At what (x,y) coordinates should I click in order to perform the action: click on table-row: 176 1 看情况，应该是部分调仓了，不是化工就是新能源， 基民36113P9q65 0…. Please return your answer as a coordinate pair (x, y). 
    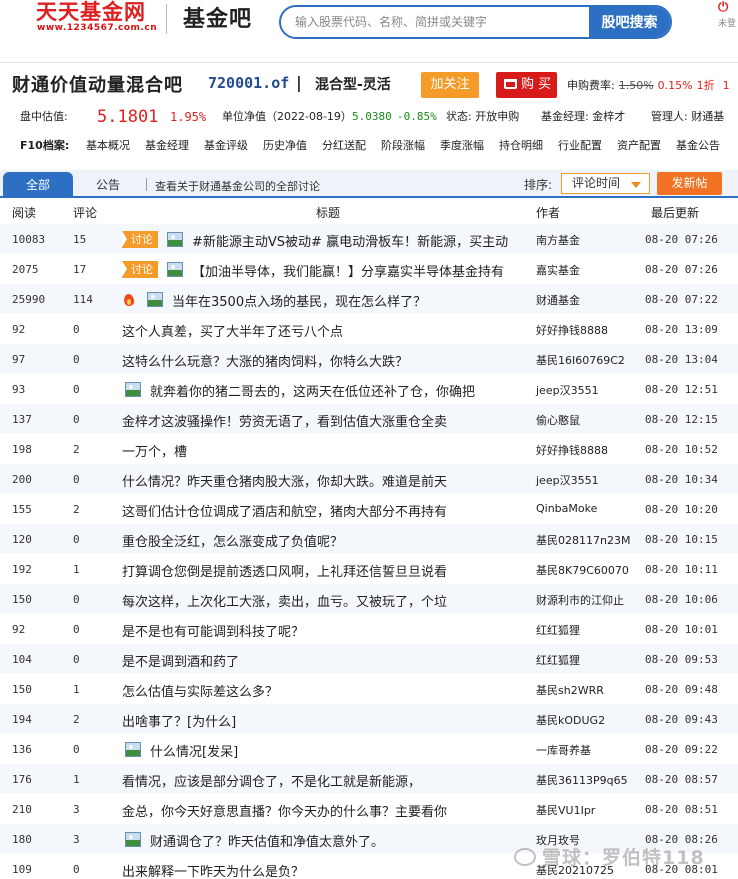
    Looking at the image, I should click on (369, 779).